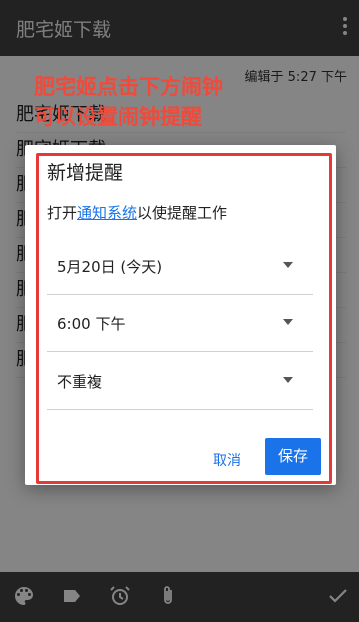  Describe the element at coordinates (107, 213) in the screenshot. I see `notification-settings-link: 通知系统` at that location.